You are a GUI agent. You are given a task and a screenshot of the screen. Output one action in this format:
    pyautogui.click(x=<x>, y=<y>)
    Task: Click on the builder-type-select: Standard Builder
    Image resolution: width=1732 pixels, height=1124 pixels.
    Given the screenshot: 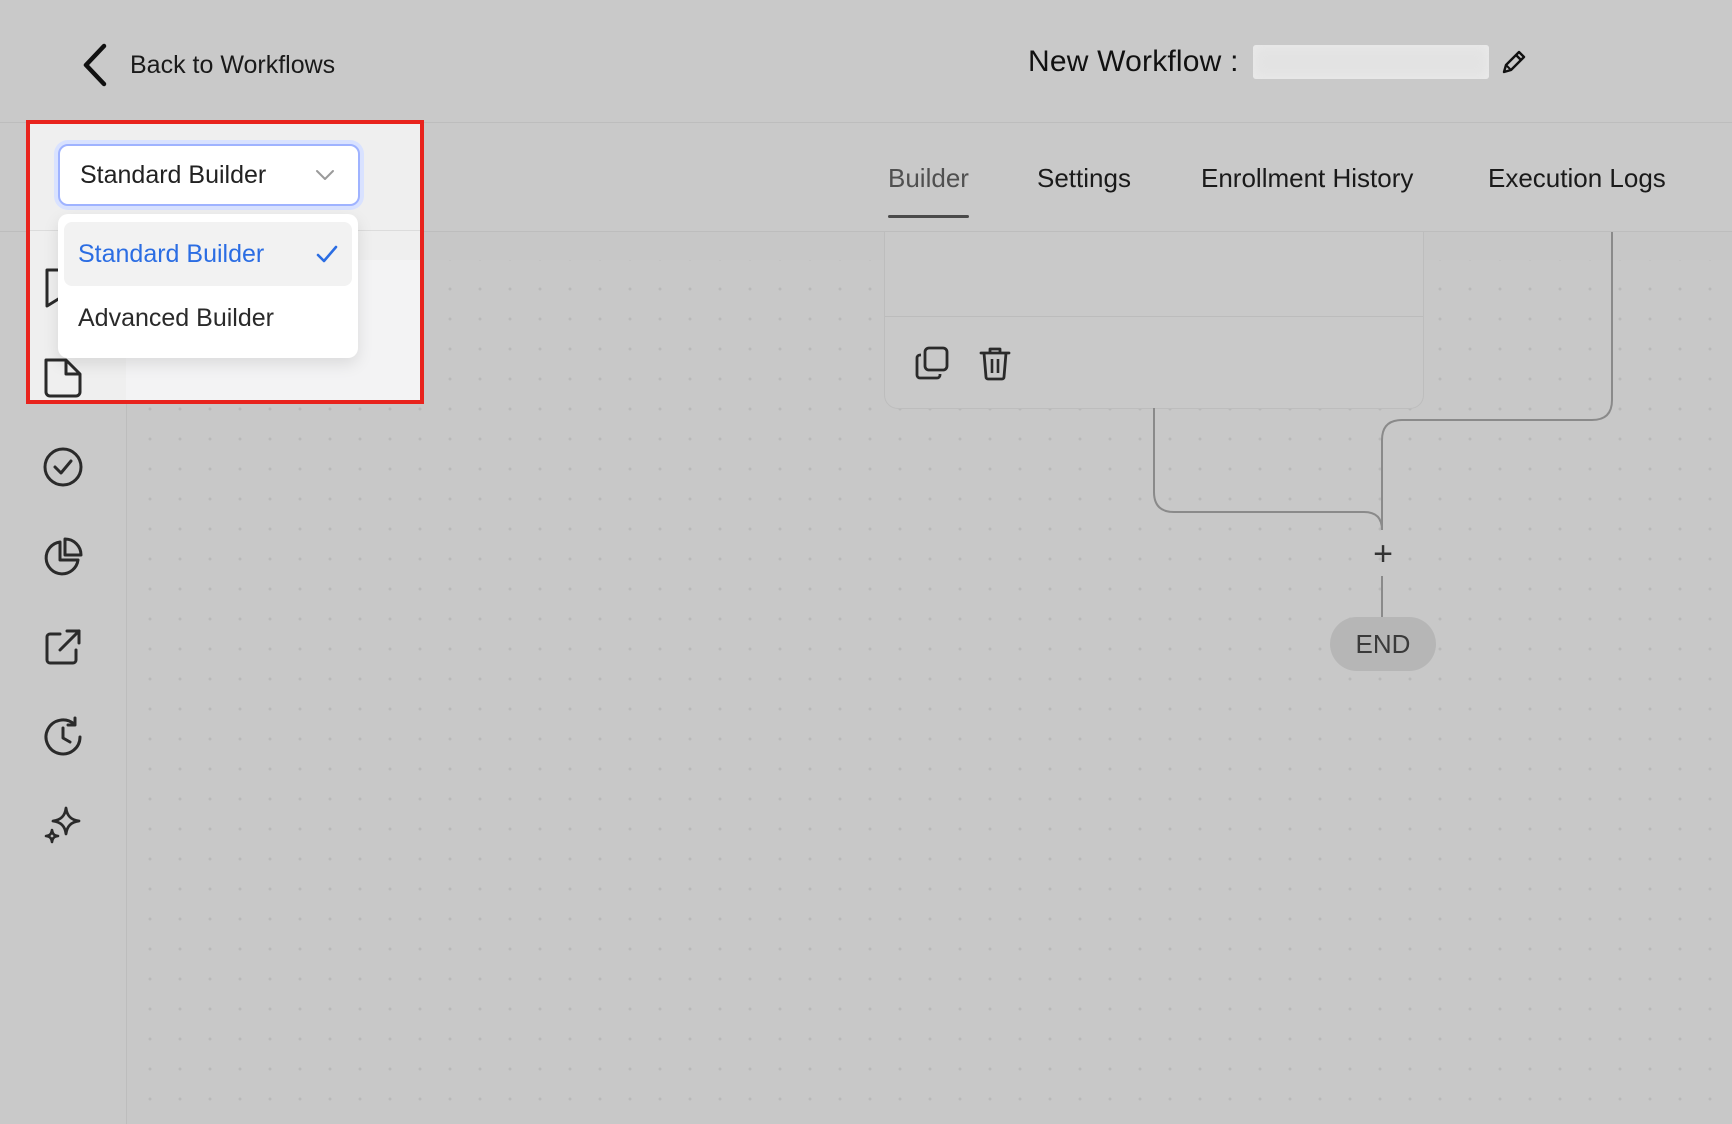 What is the action you would take?
    pyautogui.click(x=209, y=175)
    